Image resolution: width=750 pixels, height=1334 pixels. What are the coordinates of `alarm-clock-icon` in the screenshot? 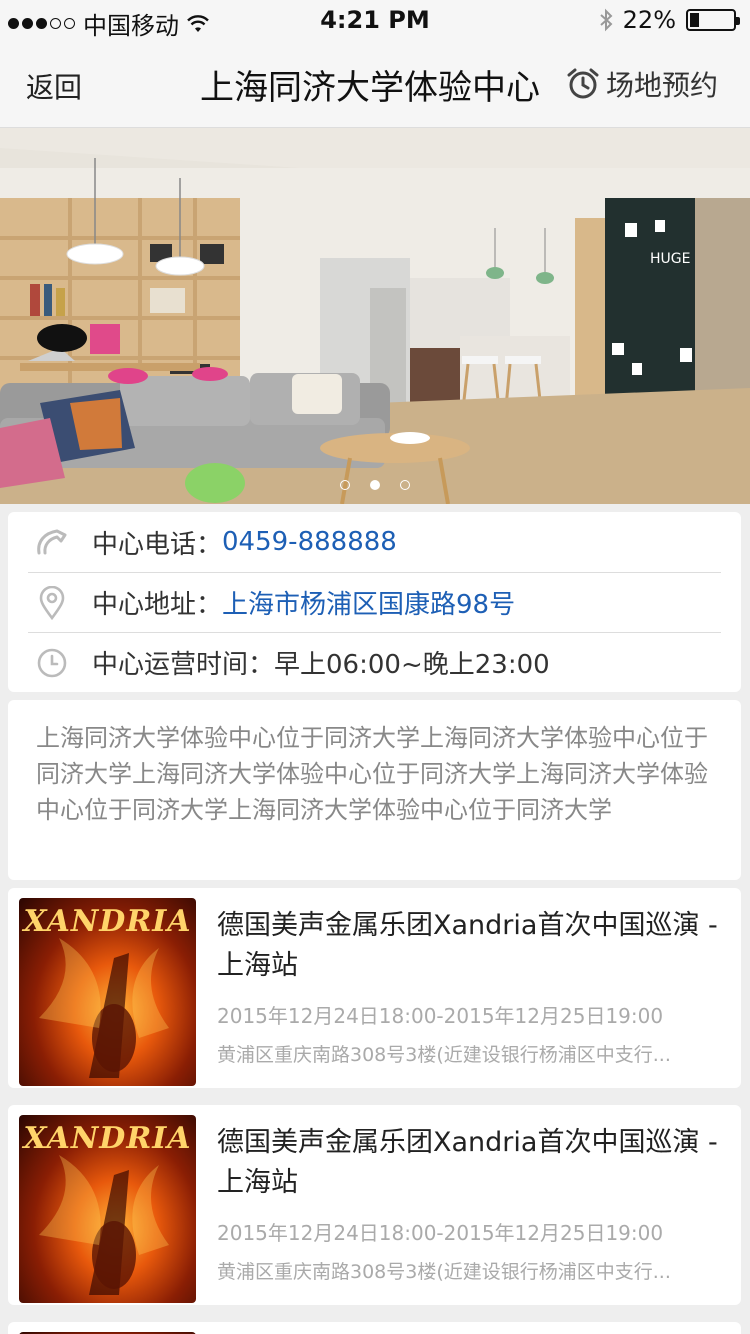 It's located at (583, 83).